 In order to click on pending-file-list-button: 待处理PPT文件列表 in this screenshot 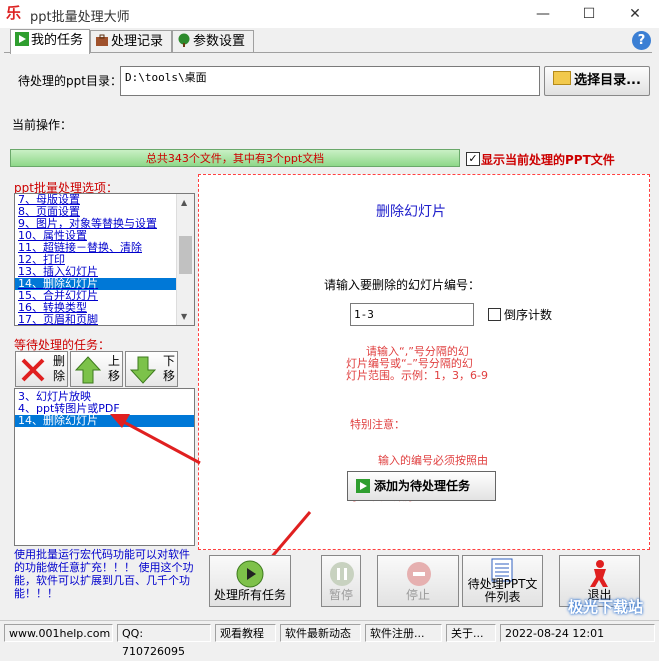, I will do `click(502, 581)`.